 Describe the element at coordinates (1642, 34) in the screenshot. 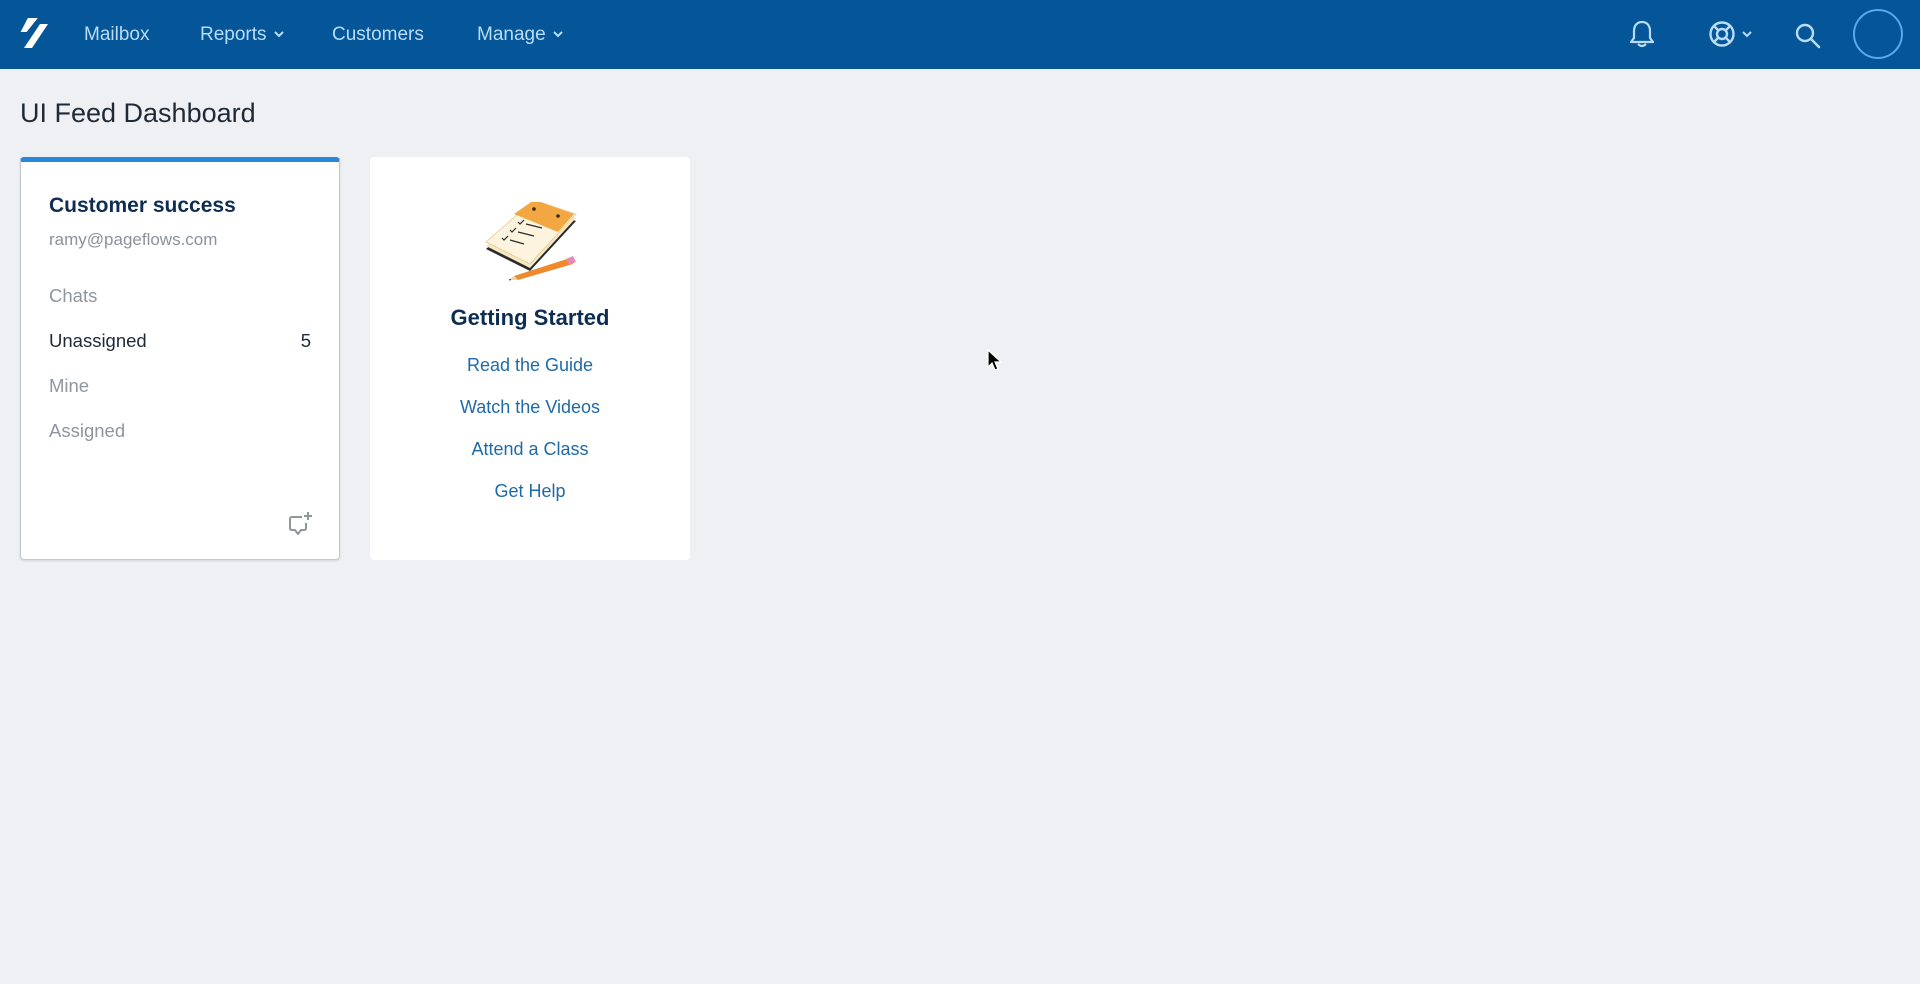

I see `bell-icon` at that location.